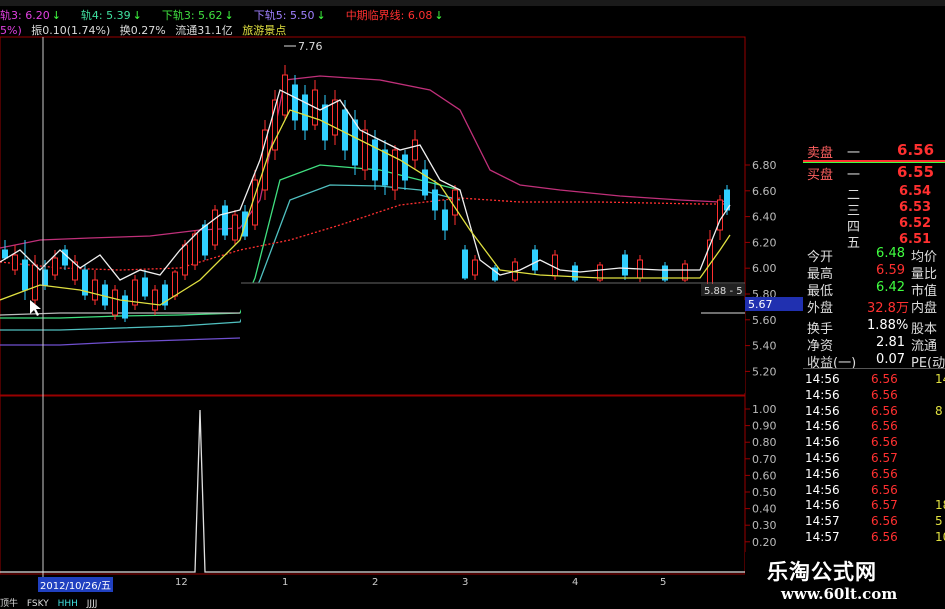  I want to click on cursor-price-value: 5.67, so click(760, 304).